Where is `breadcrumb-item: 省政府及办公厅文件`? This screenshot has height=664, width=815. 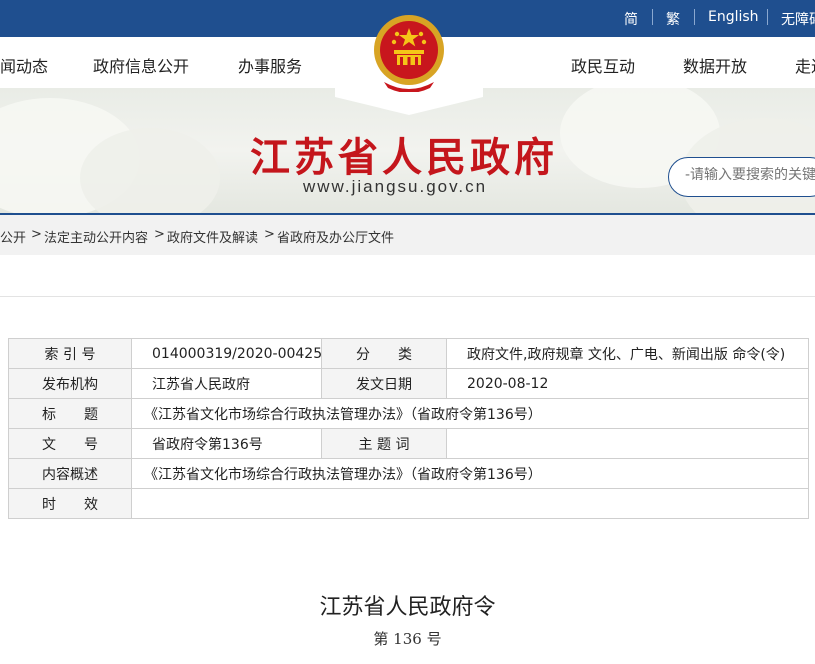 breadcrumb-item: 省政府及办公厅文件 is located at coordinates (335, 236).